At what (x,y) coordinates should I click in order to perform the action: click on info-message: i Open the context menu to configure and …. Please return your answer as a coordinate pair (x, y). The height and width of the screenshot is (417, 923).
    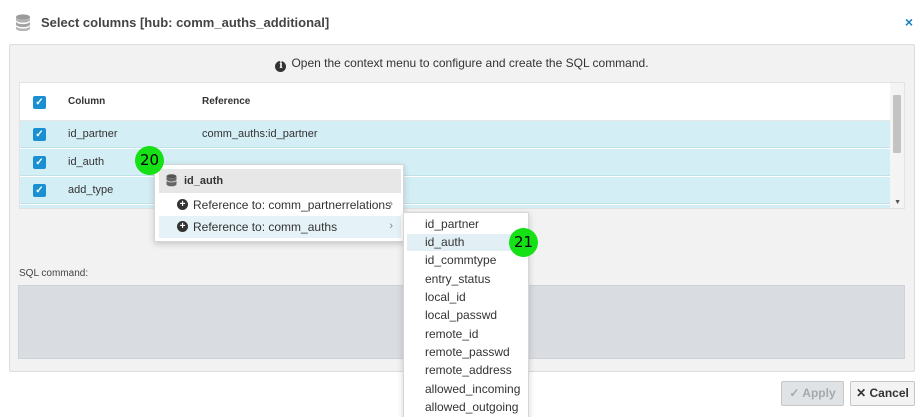
    Looking at the image, I should click on (462, 64).